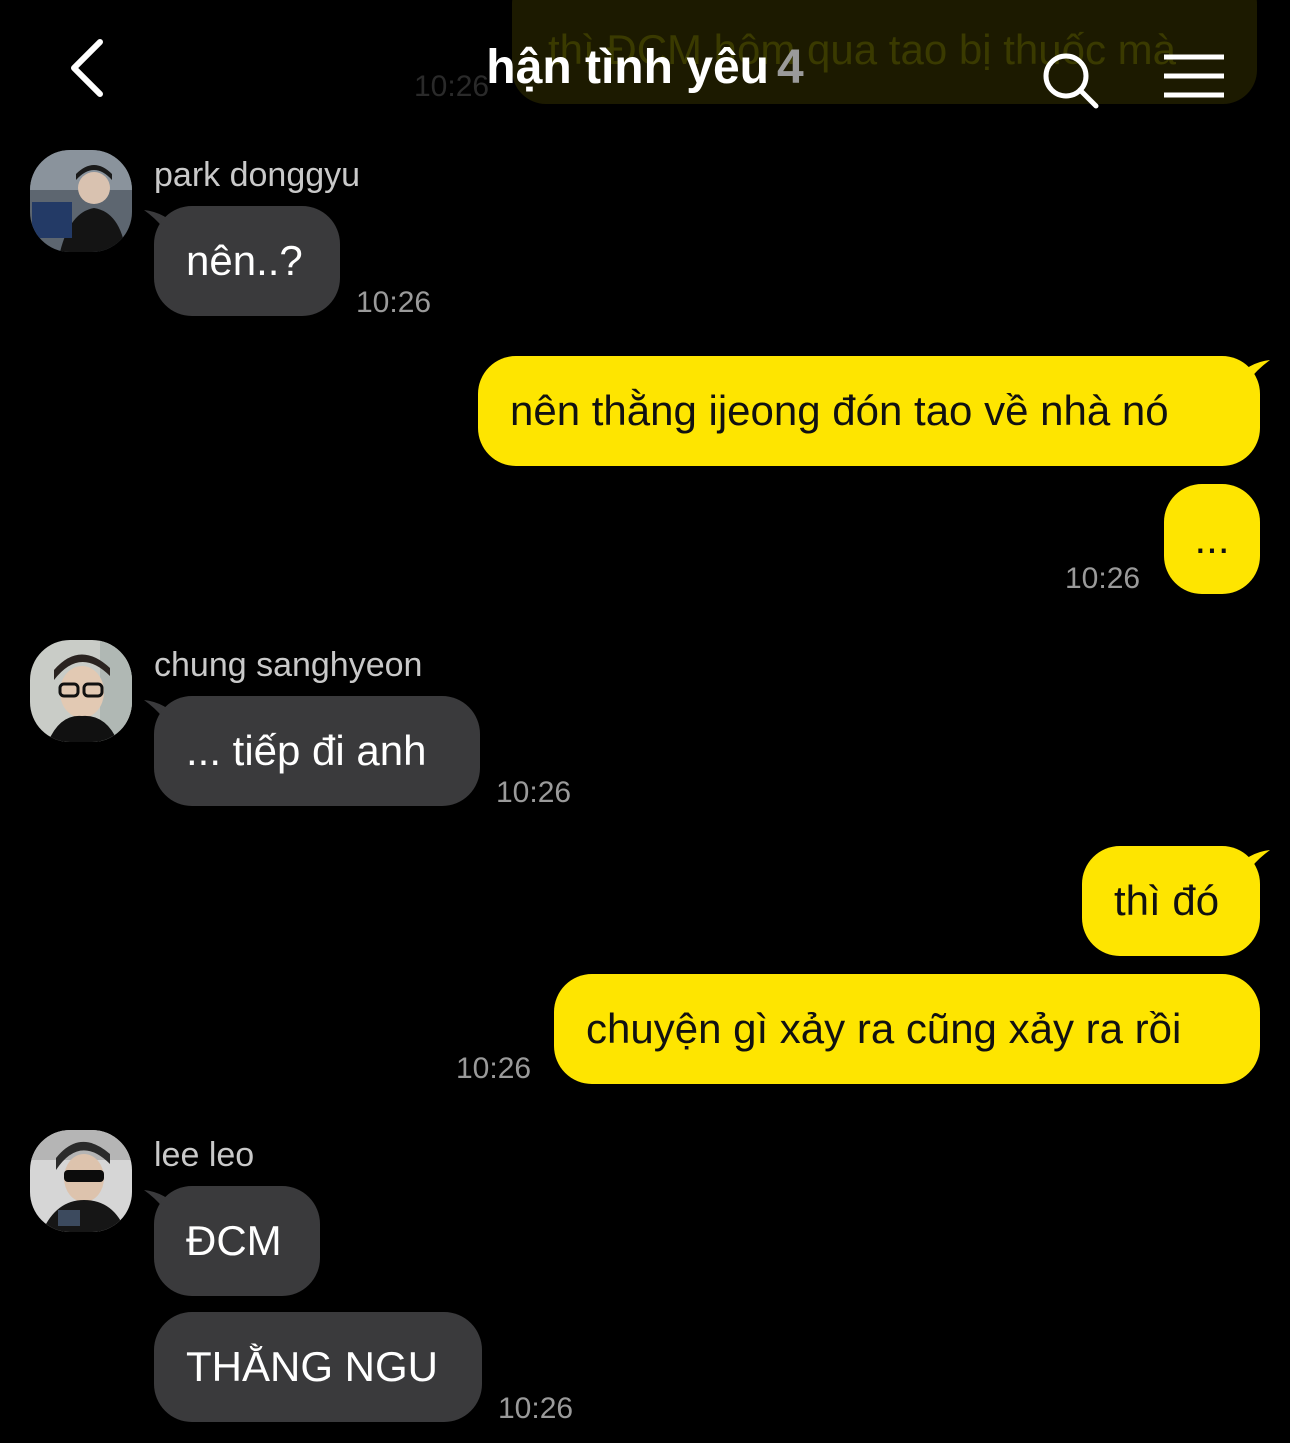  Describe the element at coordinates (317, 751) in the screenshot. I see `message-bubble-incoming: ... tiếp đi anh` at that location.